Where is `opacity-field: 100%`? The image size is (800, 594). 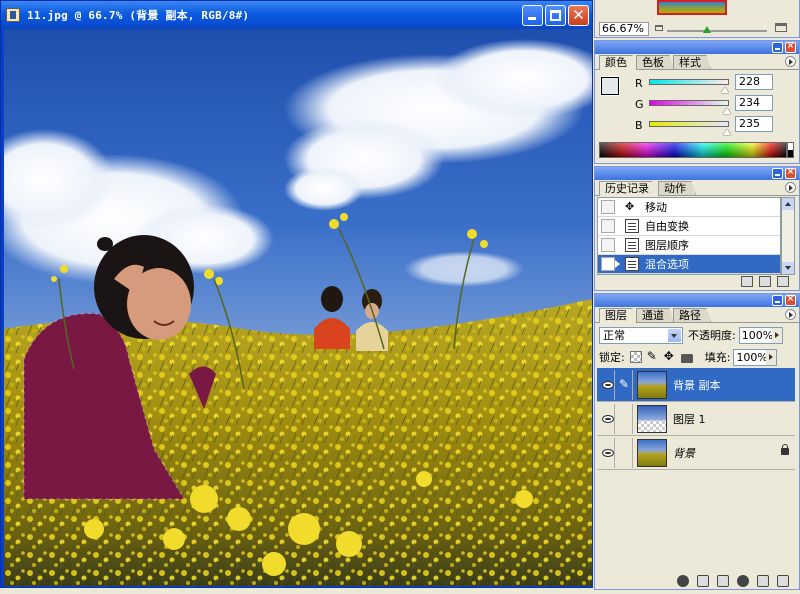 opacity-field: 100% is located at coordinates (760, 335).